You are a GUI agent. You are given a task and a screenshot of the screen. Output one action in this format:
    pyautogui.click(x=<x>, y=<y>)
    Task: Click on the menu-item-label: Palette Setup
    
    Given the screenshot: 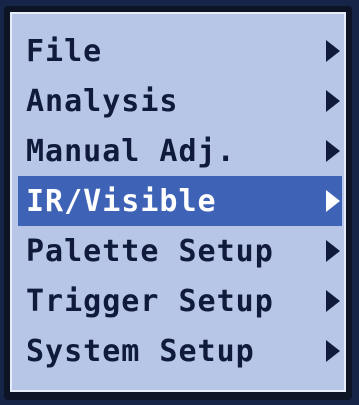 What is the action you would take?
    pyautogui.click(x=150, y=251)
    